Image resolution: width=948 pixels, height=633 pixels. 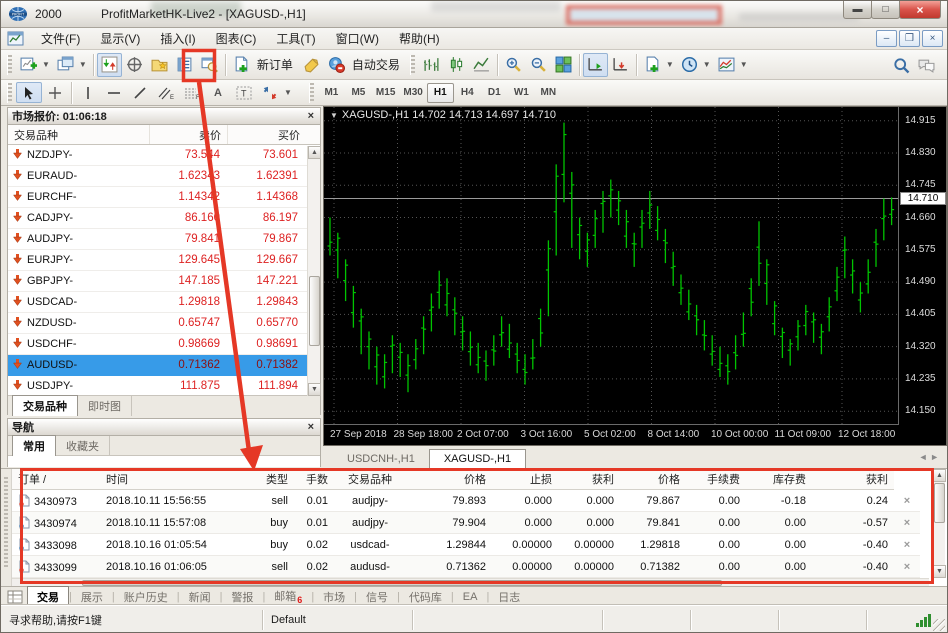 What do you see at coordinates (184, 65) in the screenshot?
I see `terminal-button` at bounding box center [184, 65].